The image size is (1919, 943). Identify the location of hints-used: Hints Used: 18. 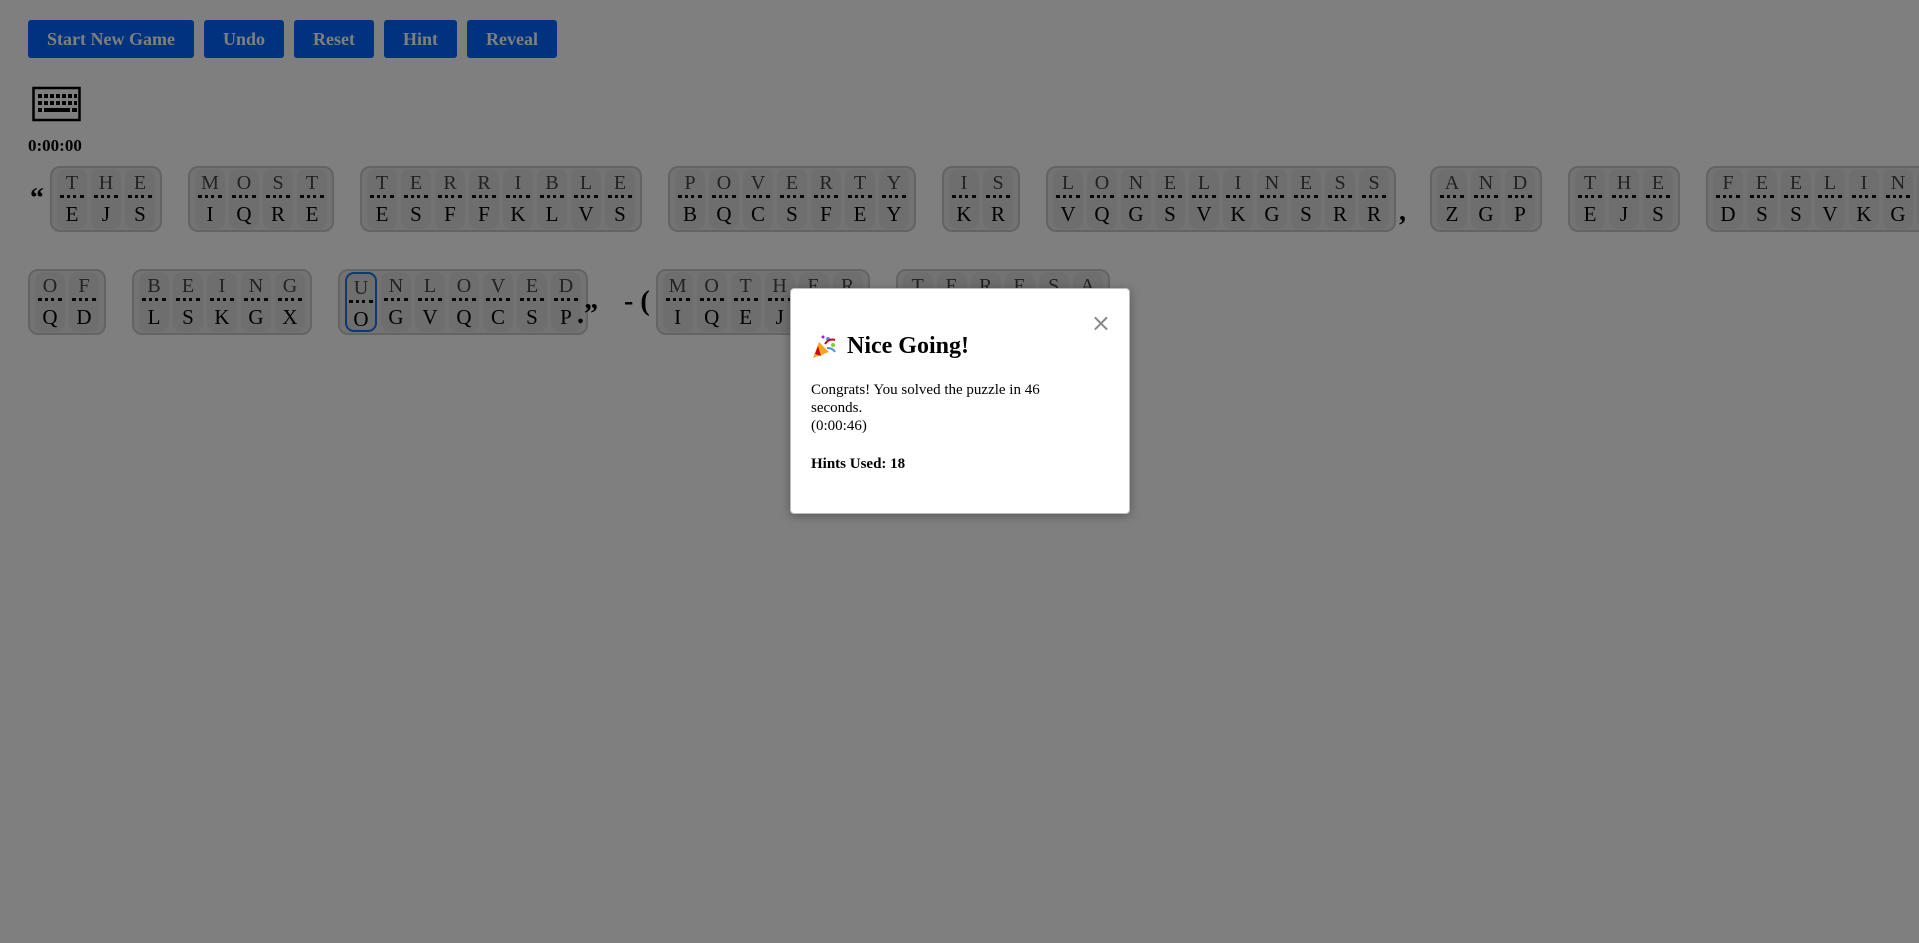
(858, 464).